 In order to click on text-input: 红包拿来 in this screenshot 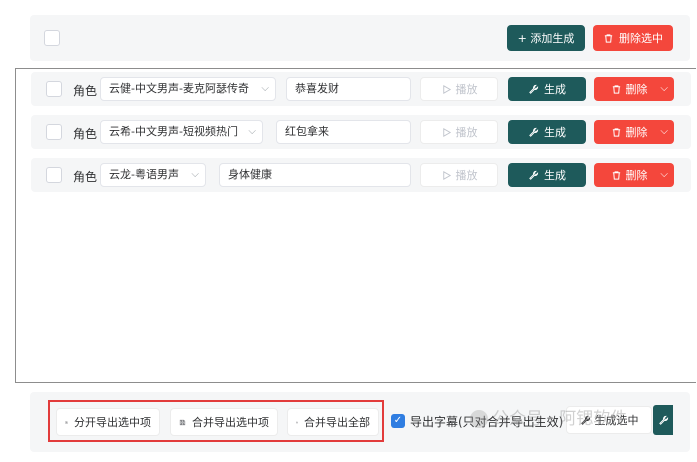, I will do `click(343, 132)`.